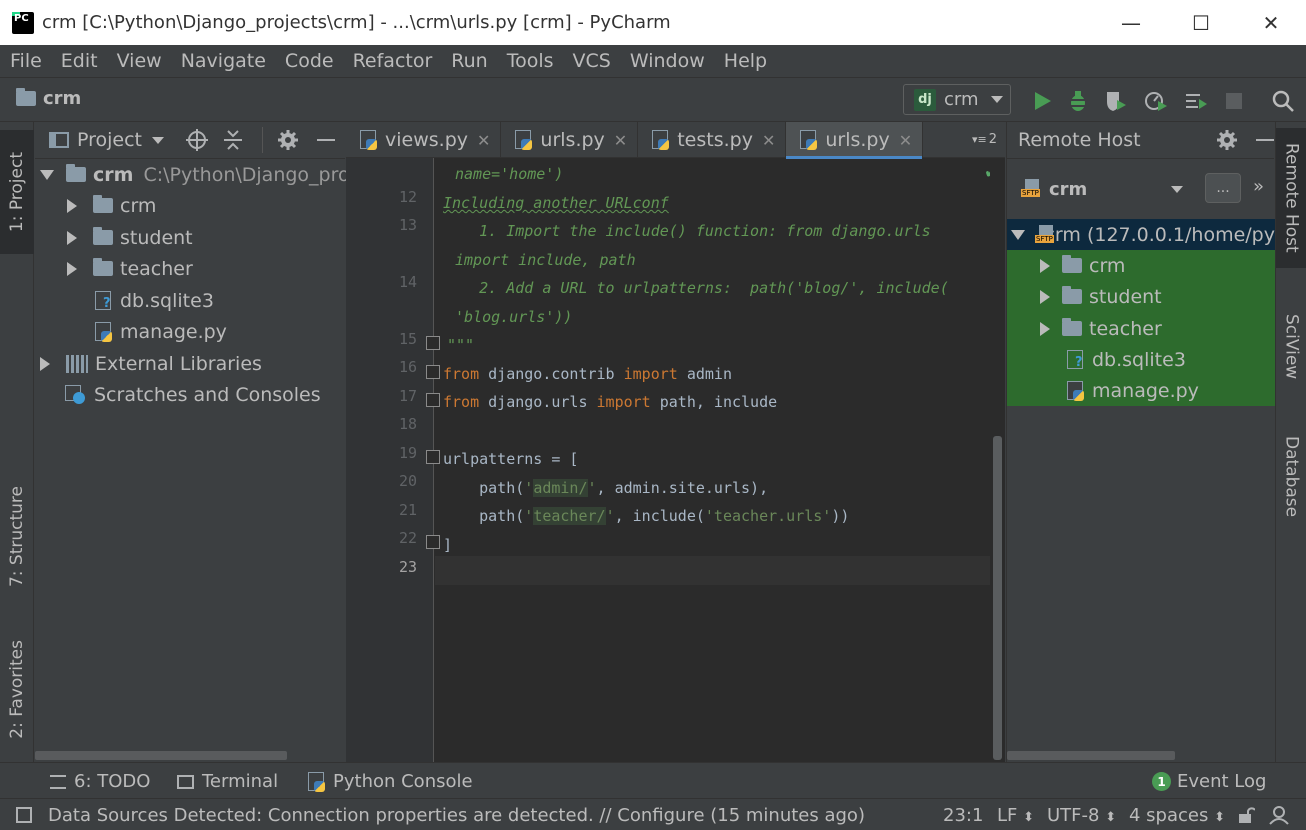 This screenshot has height=830, width=1306. Describe the element at coordinates (1015, 815) in the screenshot. I see `line-separator: LF ⬍` at that location.